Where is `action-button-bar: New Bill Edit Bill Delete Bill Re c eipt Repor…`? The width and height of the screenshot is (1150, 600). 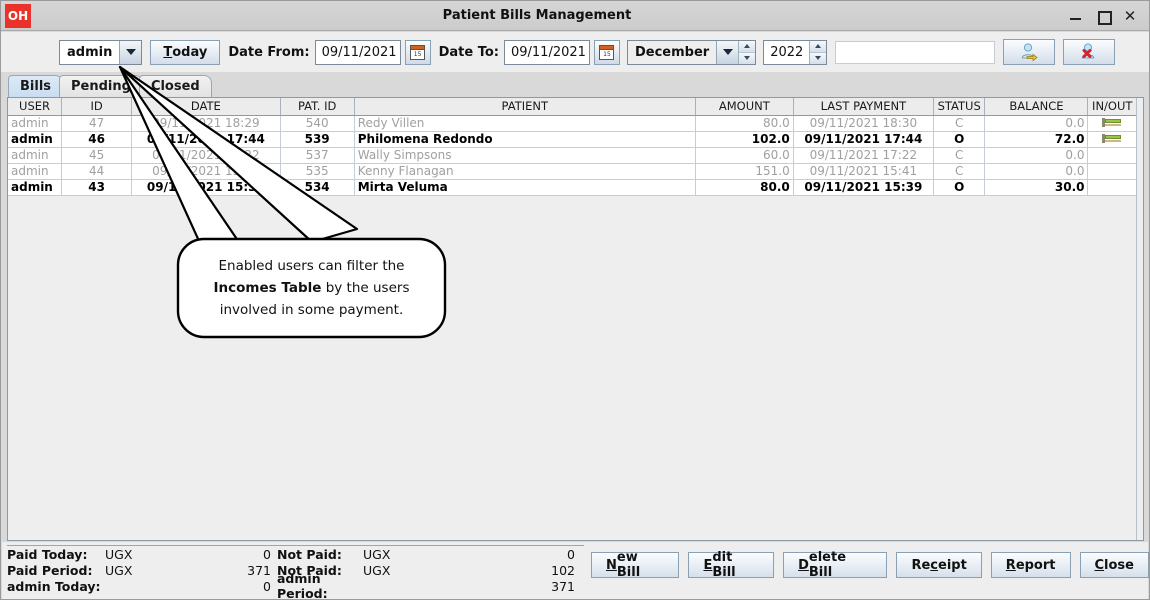
action-button-bar: New Bill Edit Bill Delete Bill Re c eipt Repor… is located at coordinates (870, 565).